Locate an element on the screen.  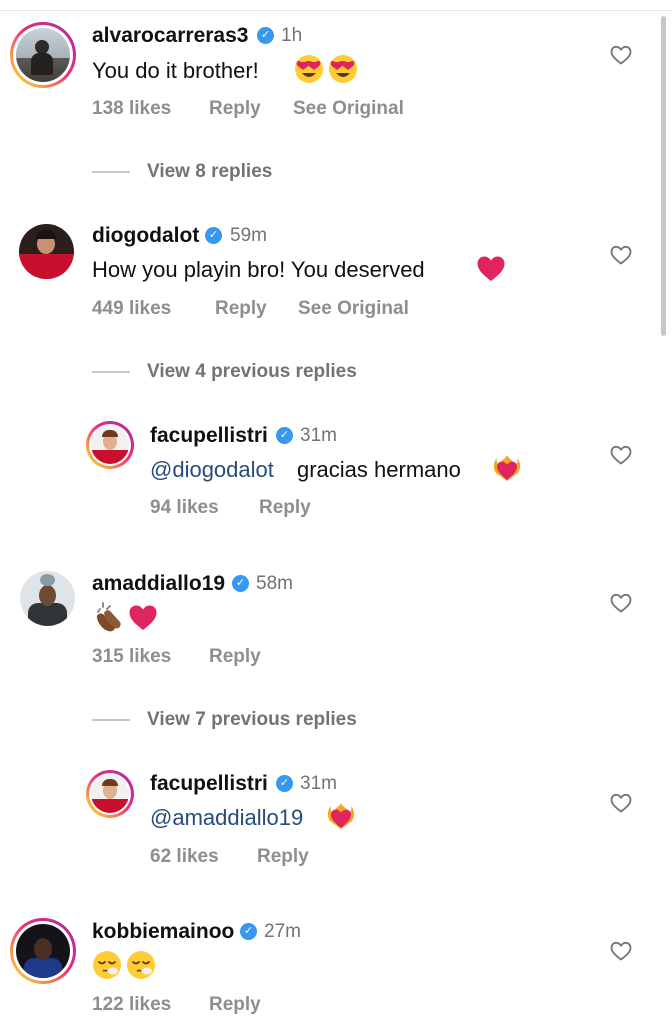
username: amaddiallo19 is located at coordinates (158, 584).